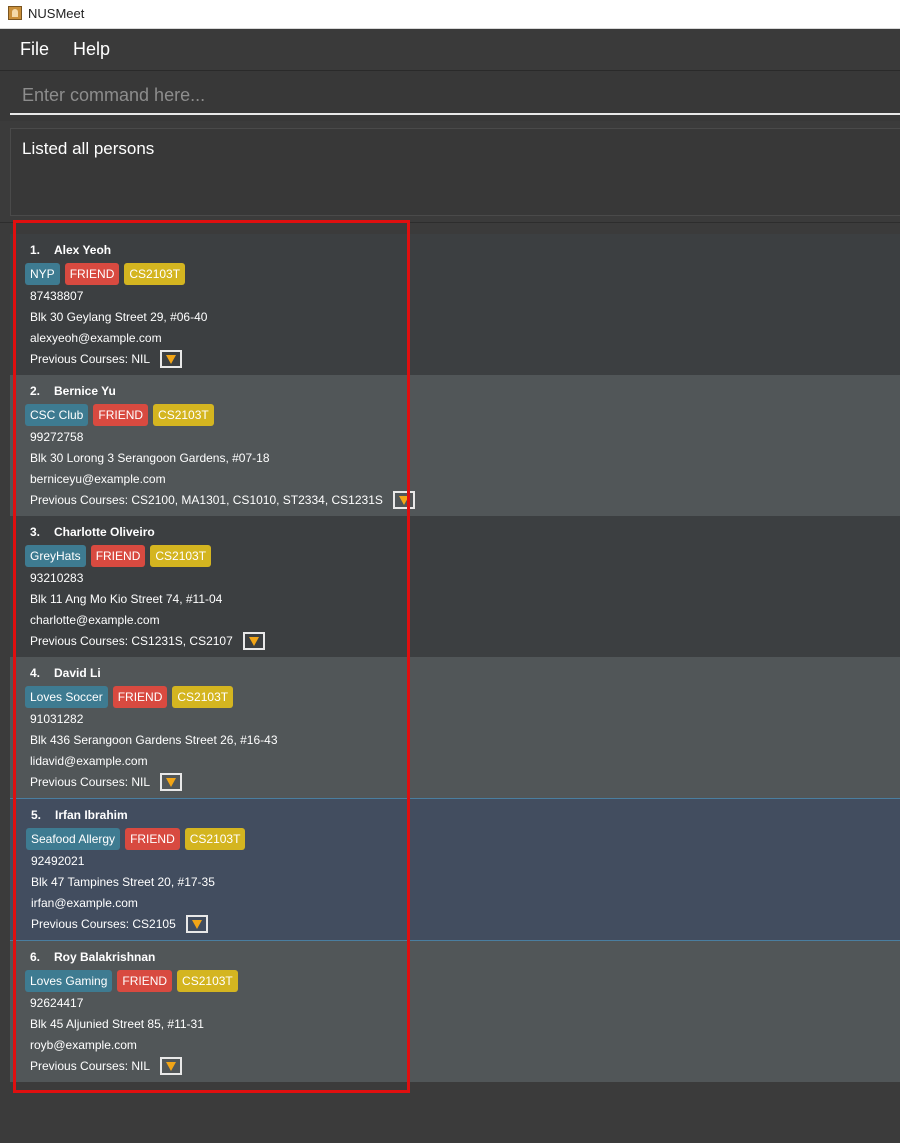 This screenshot has width=900, height=1143. I want to click on person-index: 4., so click(35, 673).